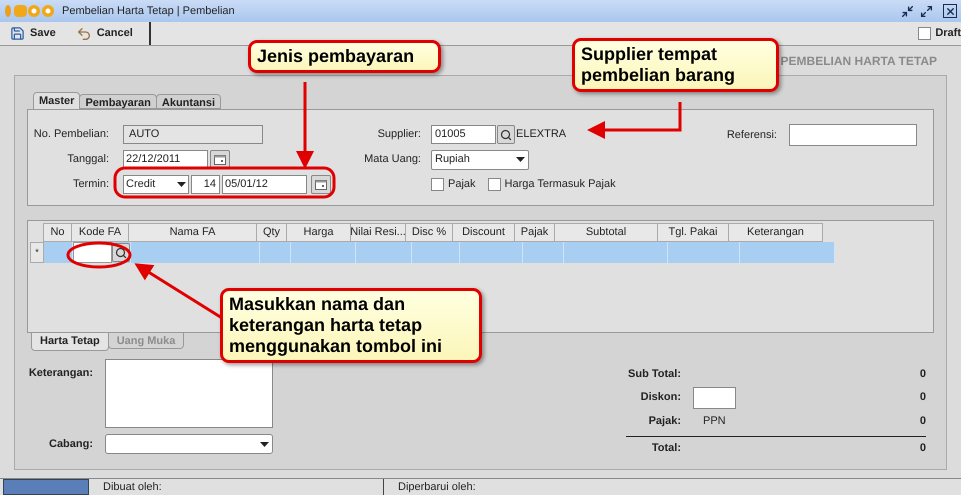  What do you see at coordinates (751, 135) in the screenshot?
I see `field-label: Referensi:` at bounding box center [751, 135].